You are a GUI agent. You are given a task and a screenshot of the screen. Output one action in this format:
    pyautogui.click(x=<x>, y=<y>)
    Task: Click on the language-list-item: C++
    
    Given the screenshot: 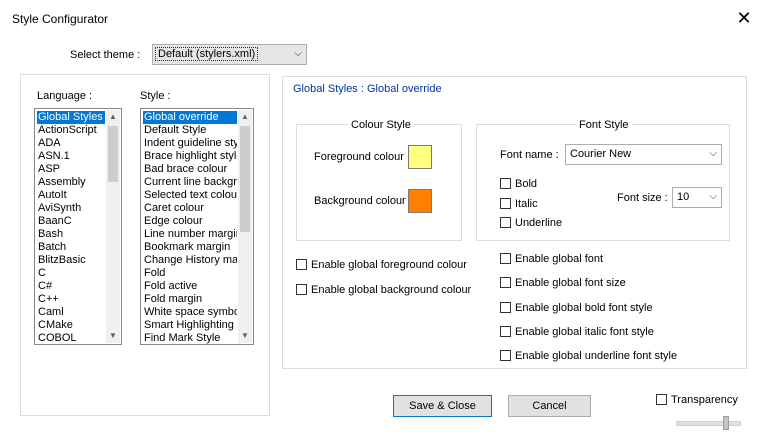 What is the action you would take?
    pyautogui.click(x=71, y=299)
    